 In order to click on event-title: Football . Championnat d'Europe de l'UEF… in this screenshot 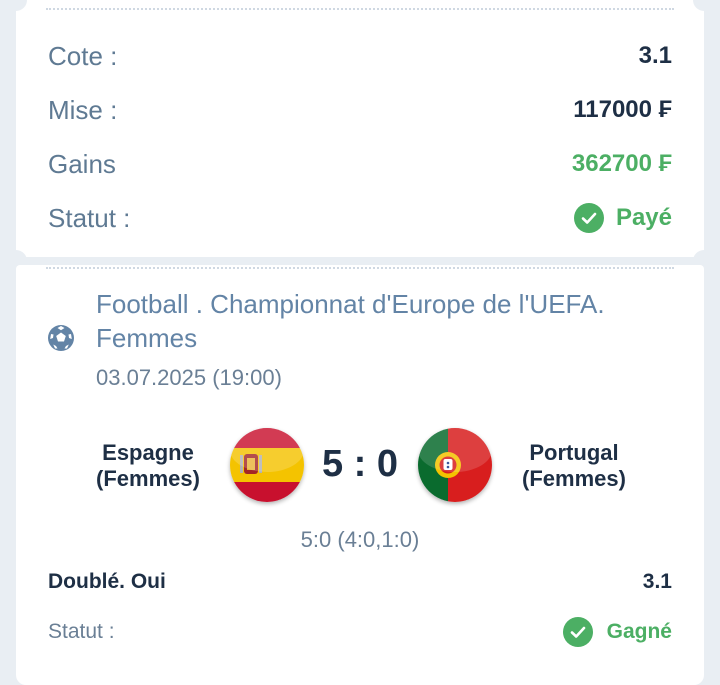, I will do `click(386, 321)`.